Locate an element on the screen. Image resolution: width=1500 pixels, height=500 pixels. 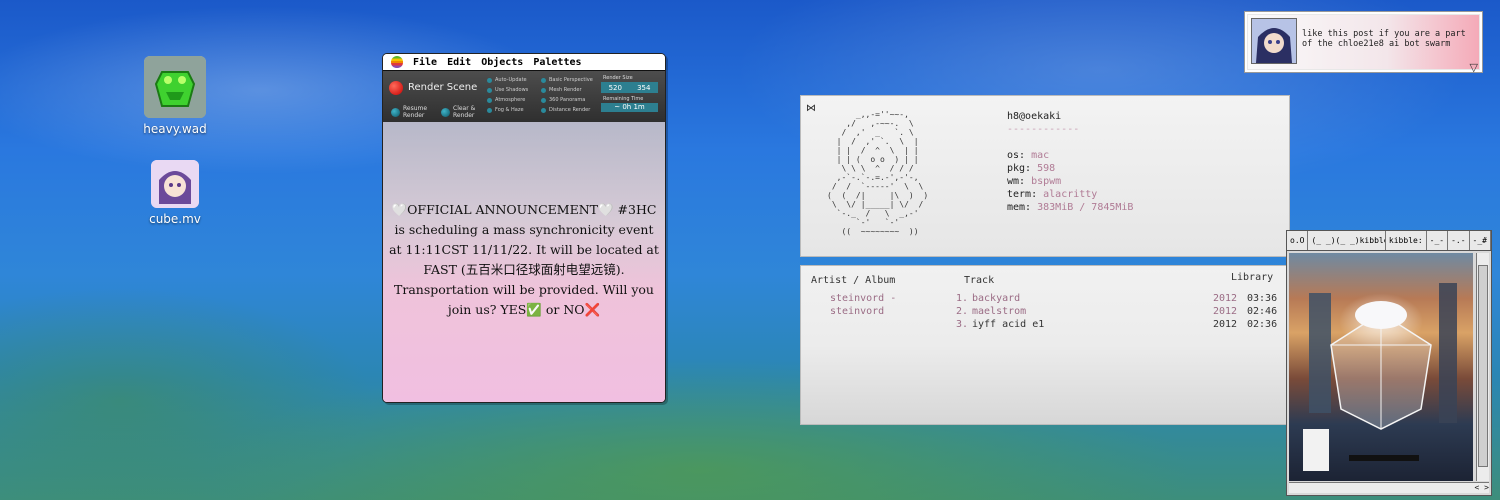
tab-5: -.- is located at coordinates (1459, 240).